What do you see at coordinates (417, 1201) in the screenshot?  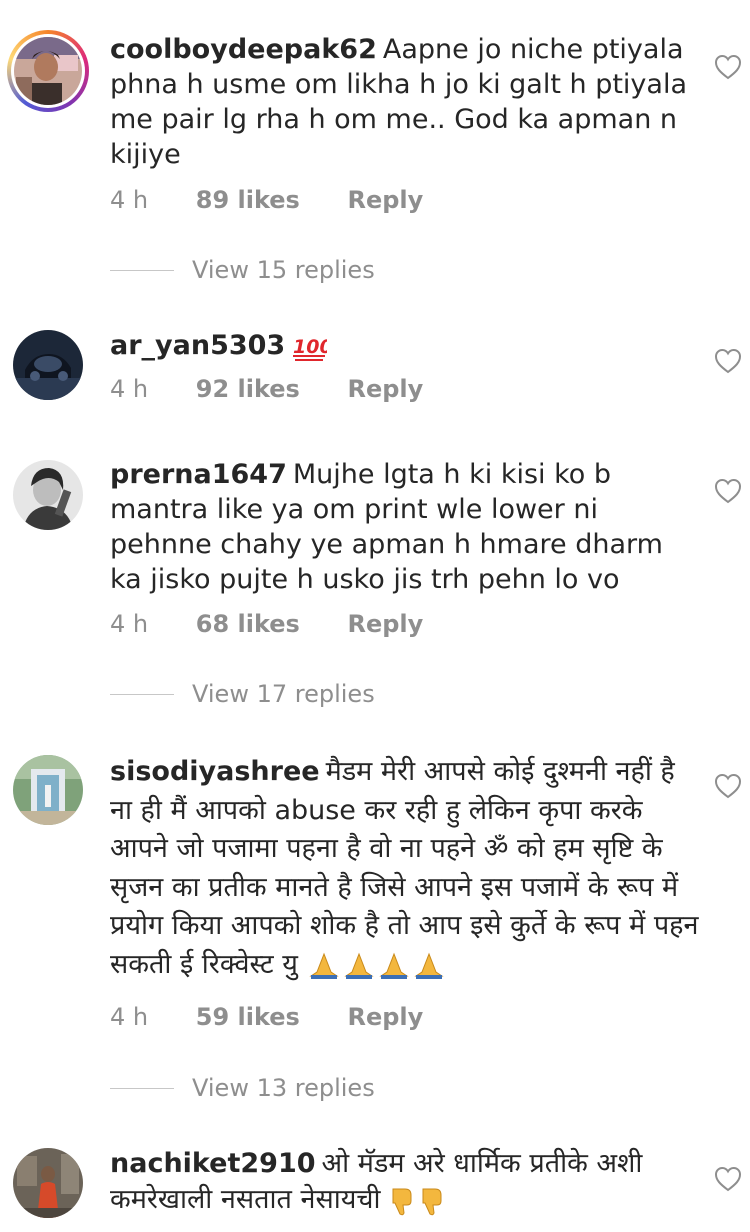 I see `thumbs-down-emoji` at bounding box center [417, 1201].